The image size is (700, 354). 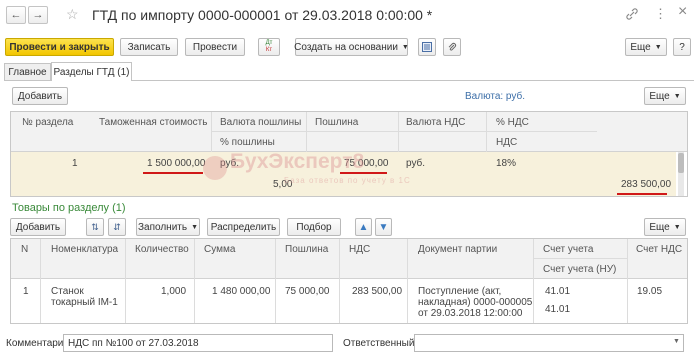 I want to click on col-batch-doc: Документ партии, so click(x=458, y=249).